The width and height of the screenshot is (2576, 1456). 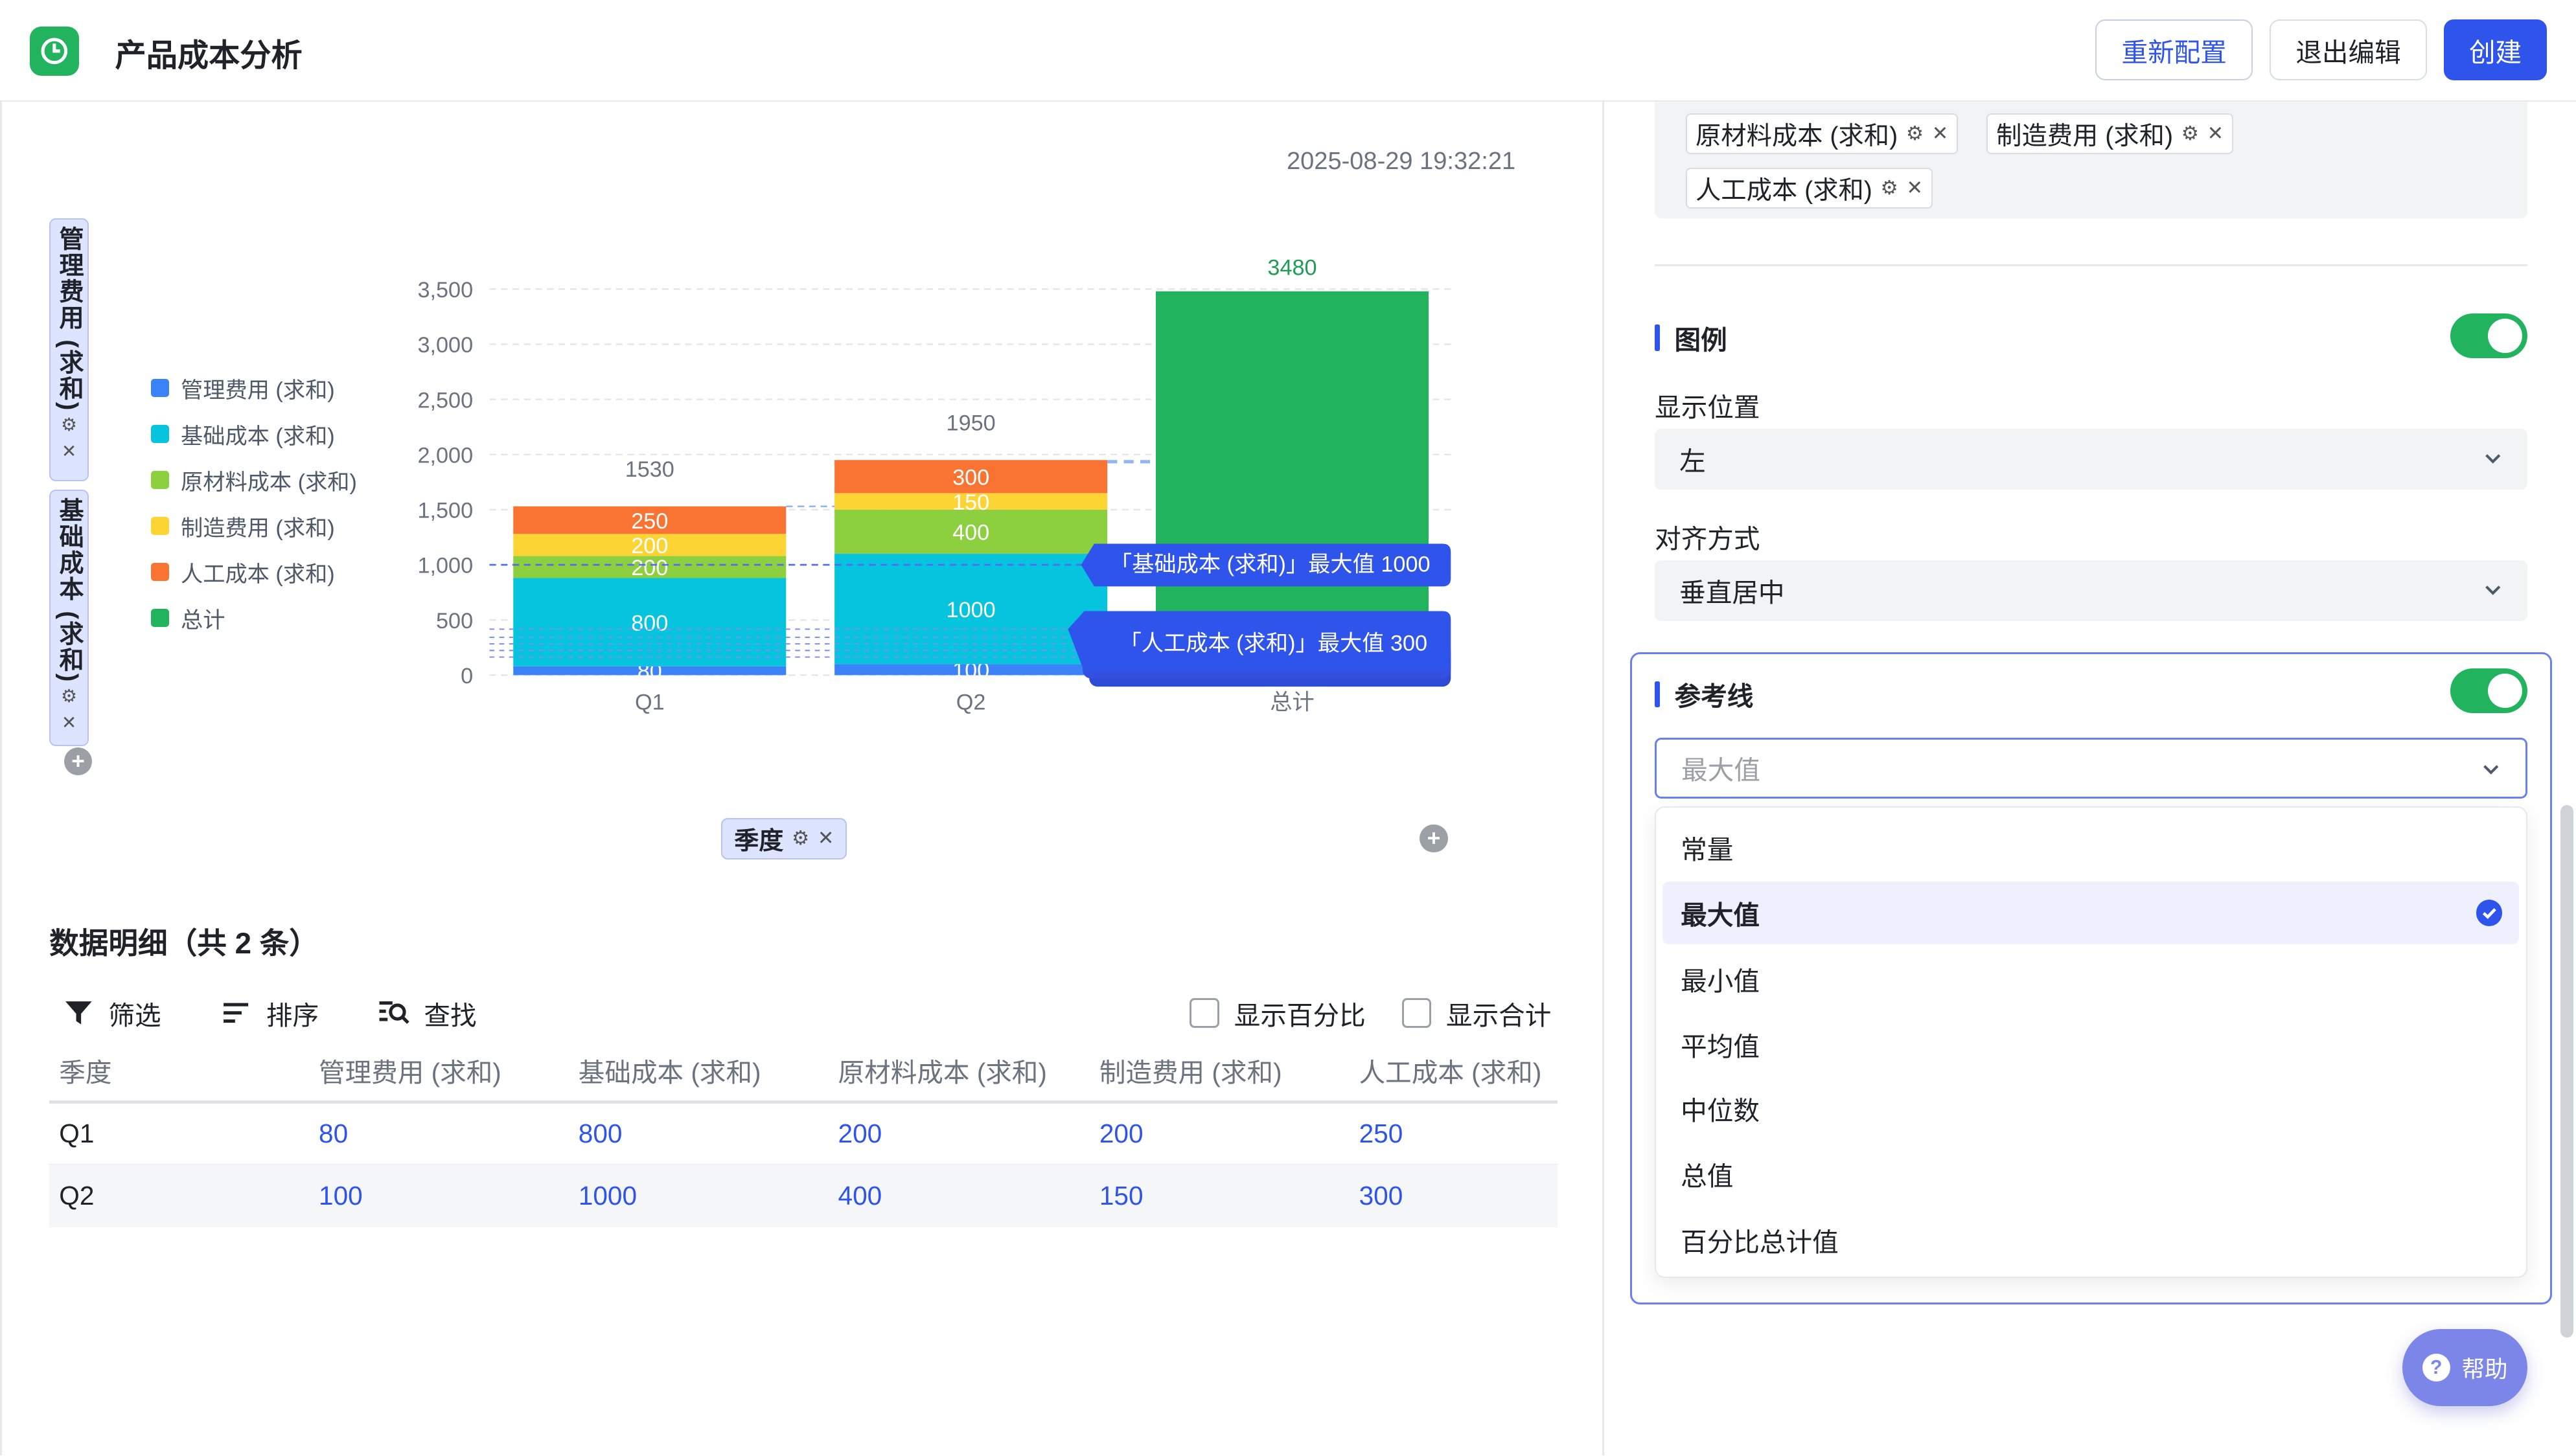 I want to click on table-cell: 300, so click(x=1453, y=1196).